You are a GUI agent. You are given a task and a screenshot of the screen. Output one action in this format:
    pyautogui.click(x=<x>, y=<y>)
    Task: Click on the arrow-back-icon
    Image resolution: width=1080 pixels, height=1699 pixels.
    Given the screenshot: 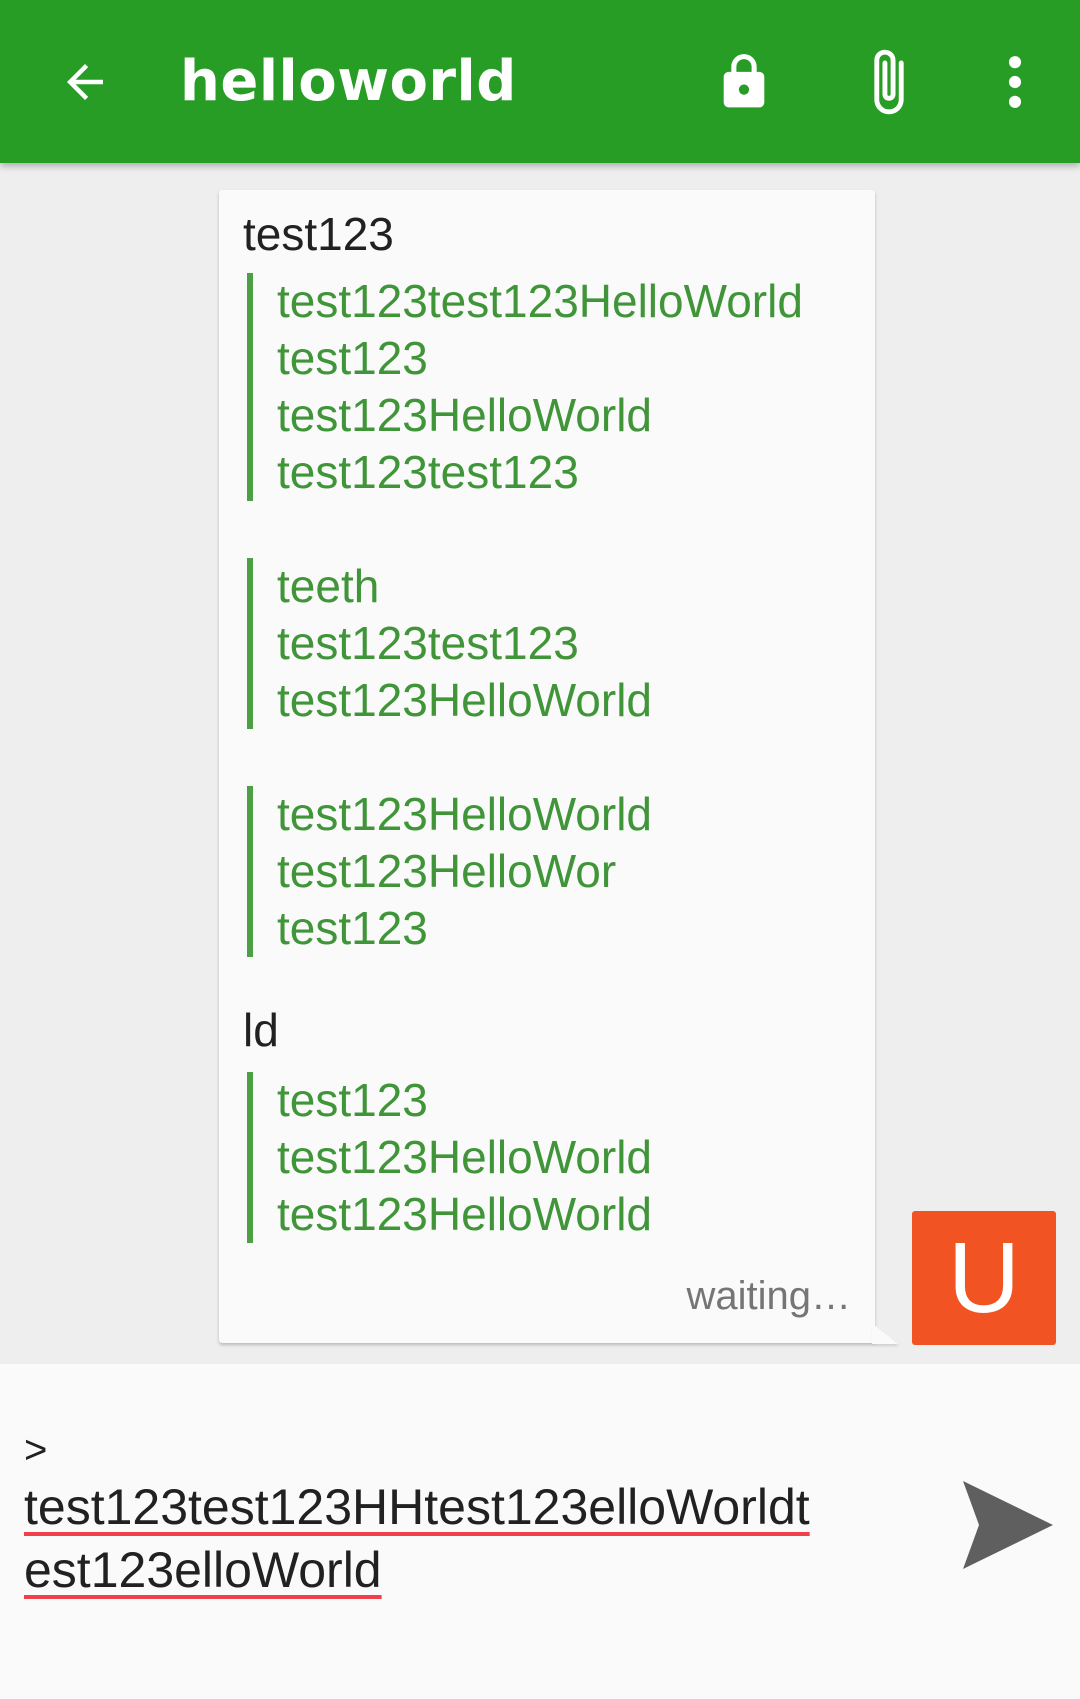 What is the action you would take?
    pyautogui.click(x=85, y=81)
    